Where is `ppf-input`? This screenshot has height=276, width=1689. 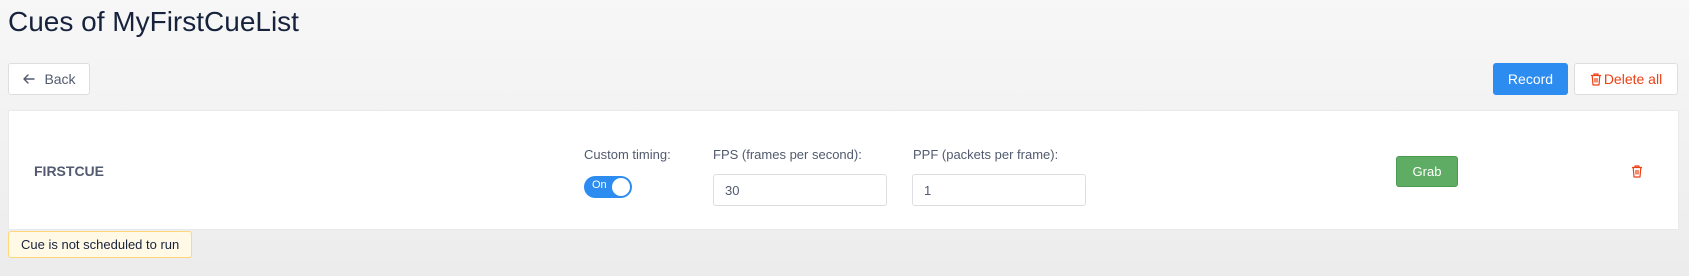 ppf-input is located at coordinates (999, 190).